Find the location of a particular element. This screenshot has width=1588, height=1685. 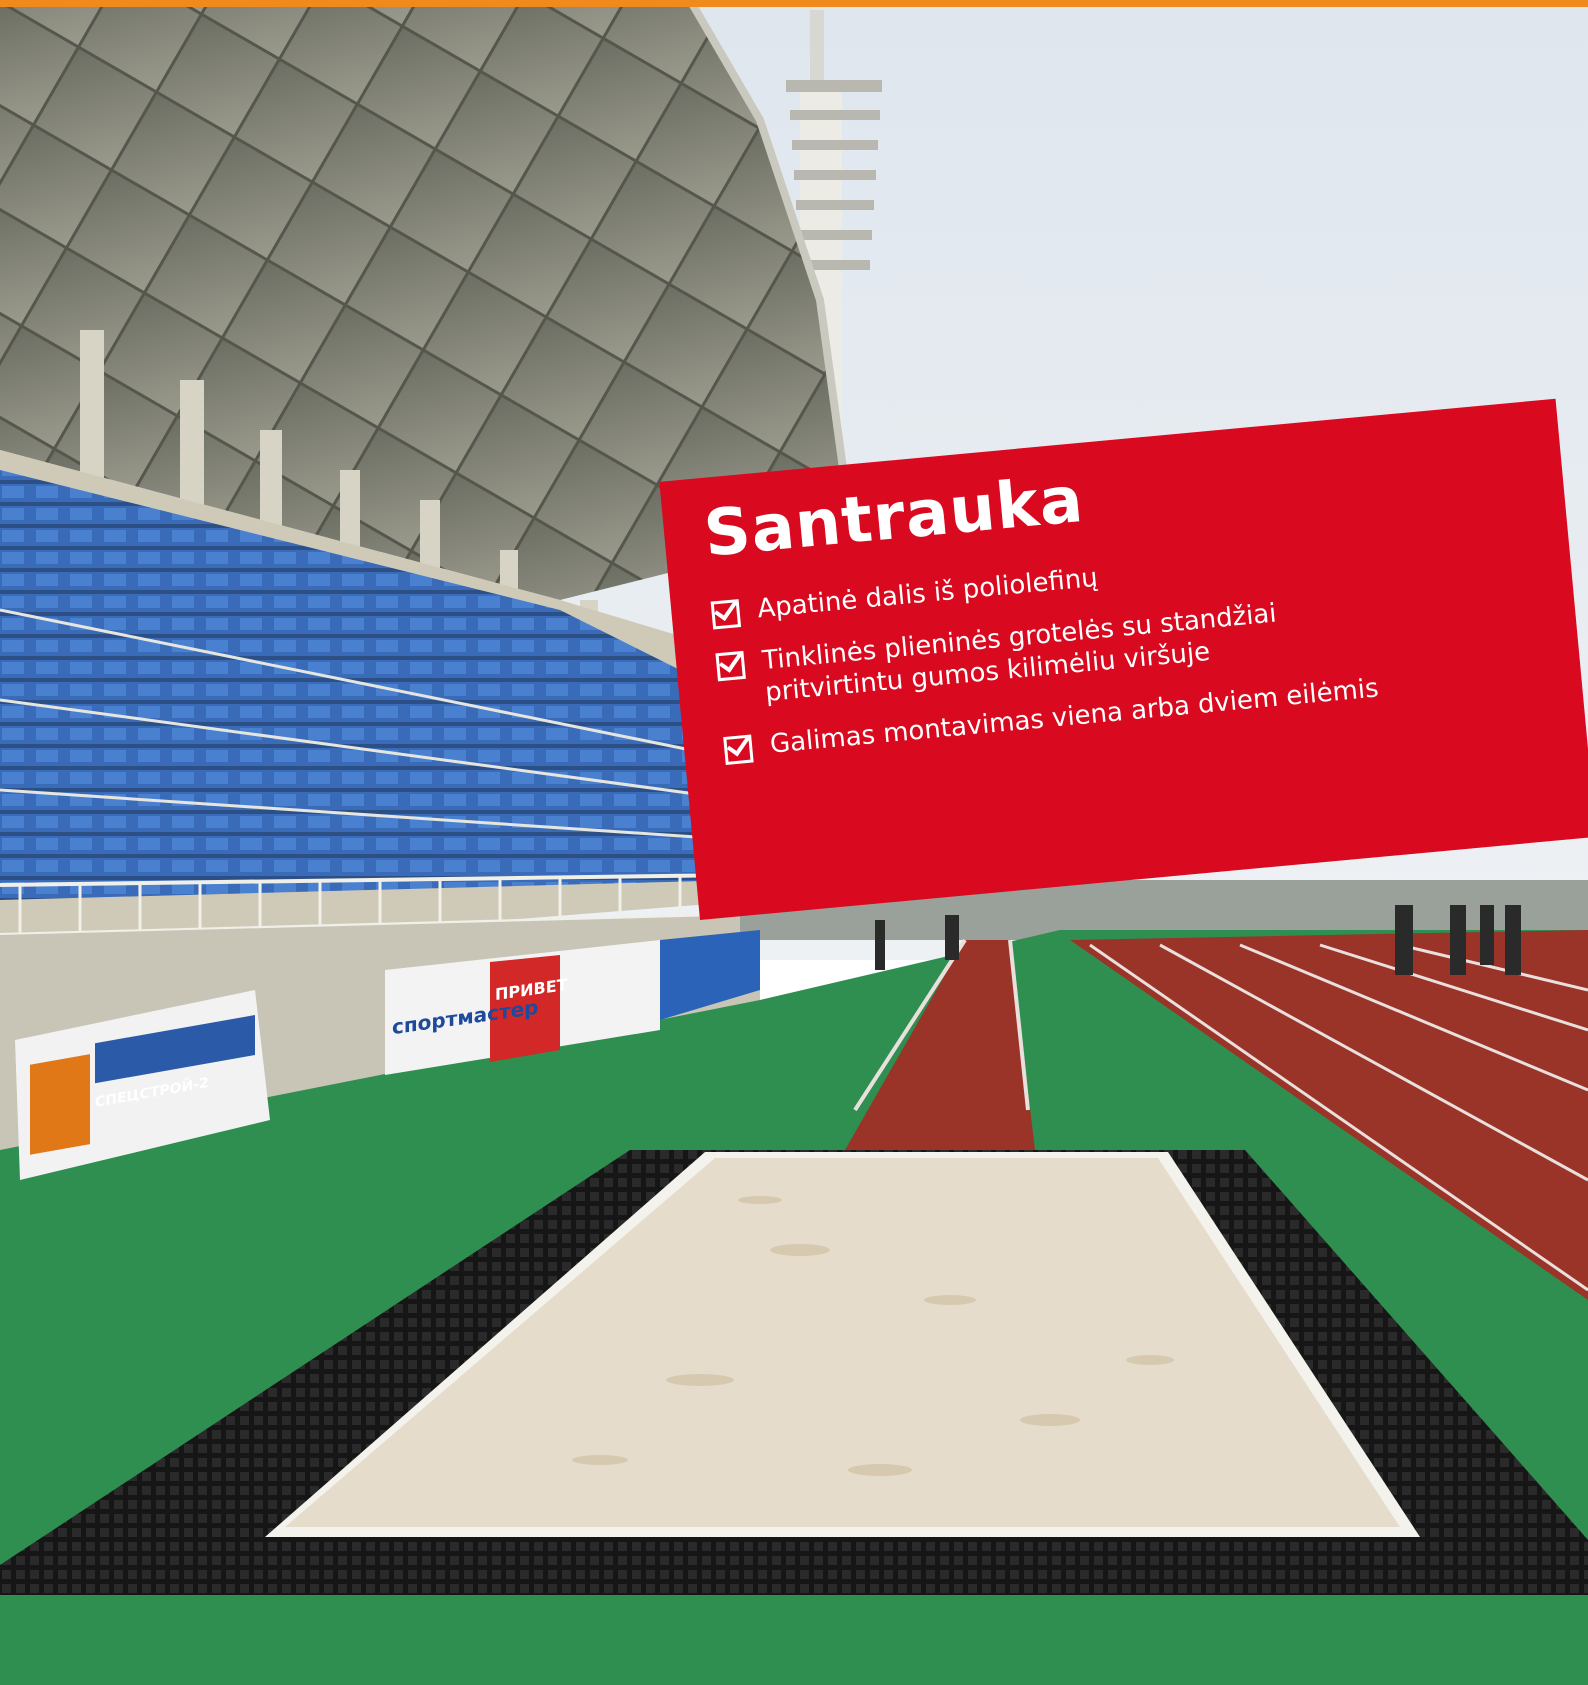

top-accent-bar is located at coordinates (794, 3).